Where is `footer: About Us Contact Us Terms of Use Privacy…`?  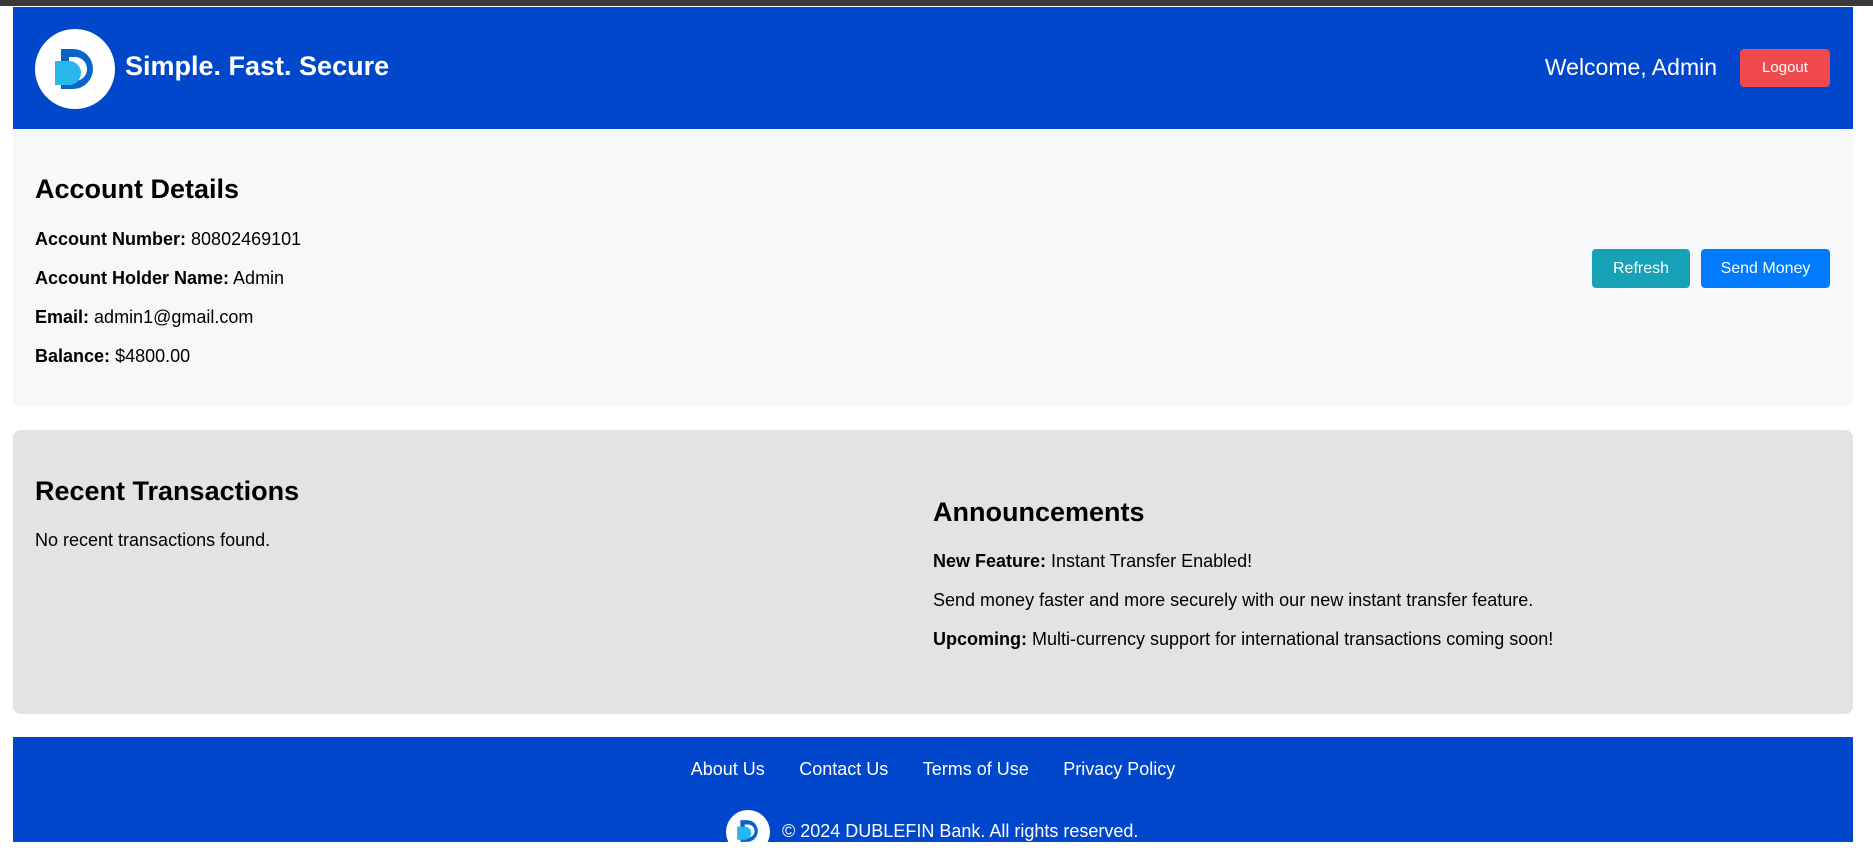
footer: About Us Contact Us Terms of Use Privacy… is located at coordinates (933, 795).